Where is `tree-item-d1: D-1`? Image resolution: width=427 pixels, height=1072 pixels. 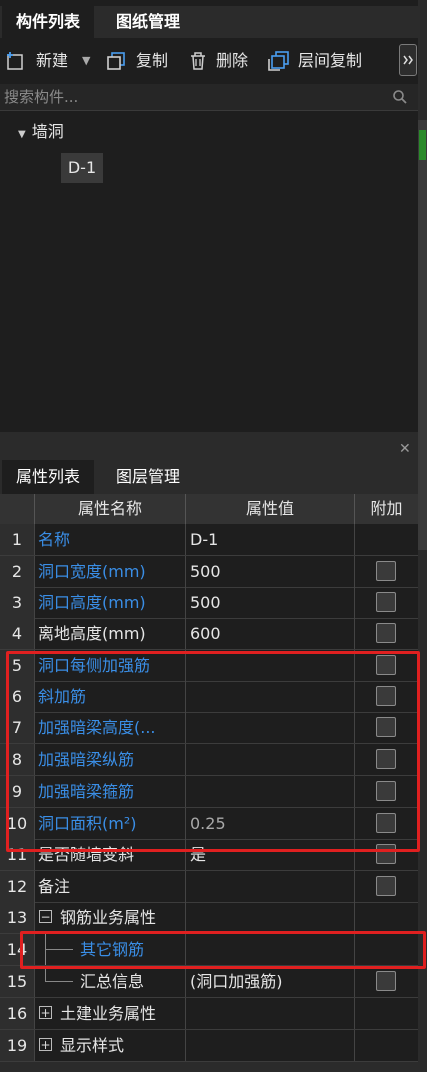
tree-item-d1: D-1 is located at coordinates (82, 168).